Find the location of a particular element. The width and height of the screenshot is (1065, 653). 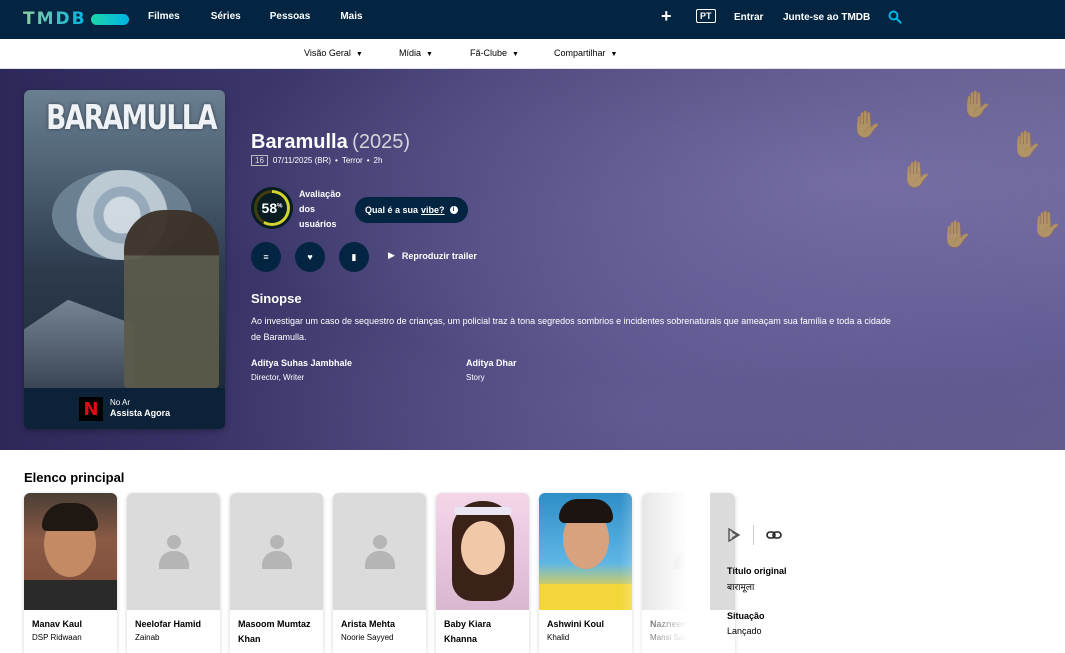

score-label-line: Avaliação is located at coordinates (320, 194).